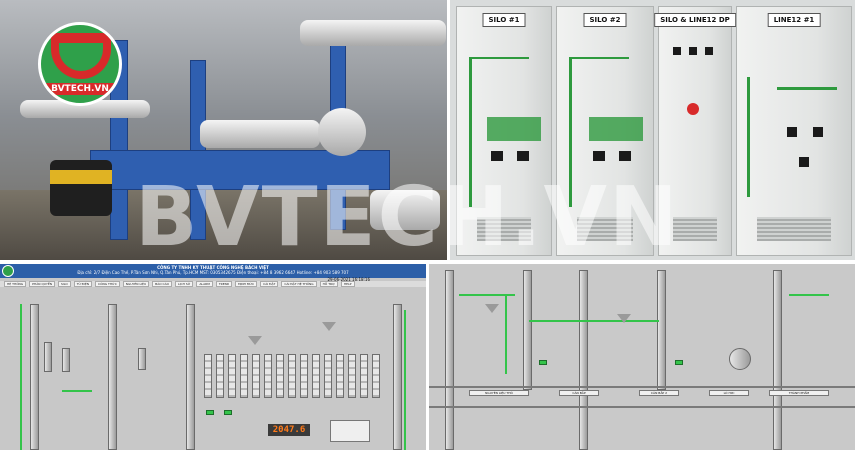 The height and width of the screenshot is (450, 855). Describe the element at coordinates (579, 393) in the screenshot. I see `section-label: CÂN BẮP` at that location.